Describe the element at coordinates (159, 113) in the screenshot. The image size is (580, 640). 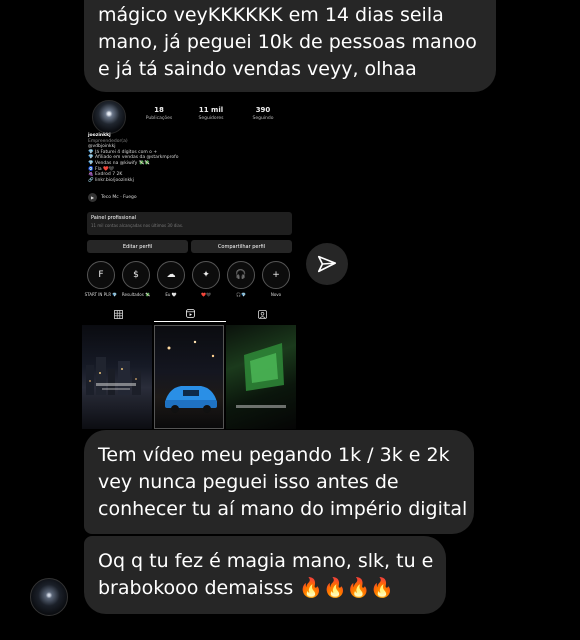
I see `stat-posts: 18 Publicações` at that location.